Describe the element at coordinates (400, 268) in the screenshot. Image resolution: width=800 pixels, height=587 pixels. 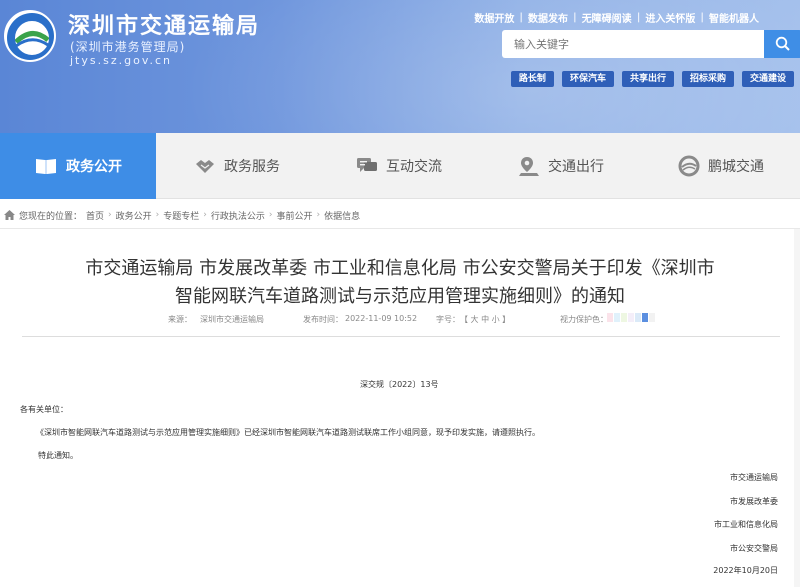
I see `article-title-line: 市交通运输局 市发展改革委 市工业和信息化局 市公安交警局关于印发《深圳市` at that location.